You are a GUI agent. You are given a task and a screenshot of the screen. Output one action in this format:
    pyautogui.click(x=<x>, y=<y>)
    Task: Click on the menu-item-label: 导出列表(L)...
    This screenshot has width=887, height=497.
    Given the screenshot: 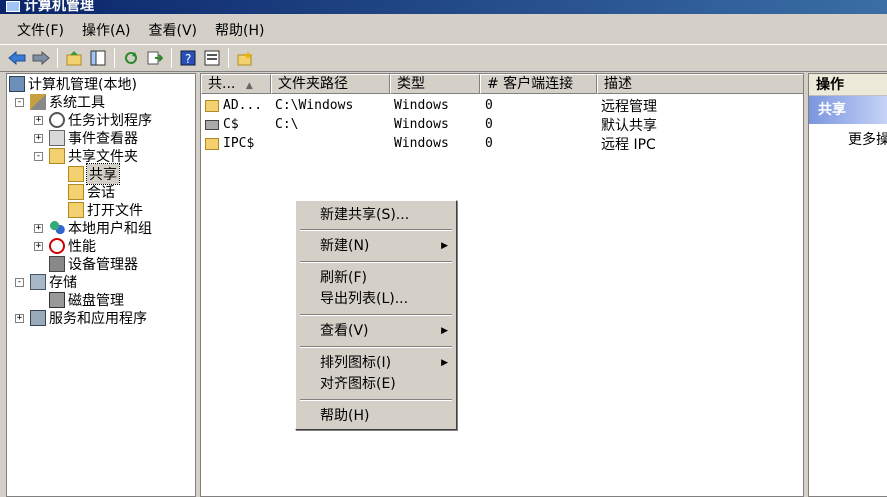 What is the action you would take?
    pyautogui.click(x=364, y=299)
    